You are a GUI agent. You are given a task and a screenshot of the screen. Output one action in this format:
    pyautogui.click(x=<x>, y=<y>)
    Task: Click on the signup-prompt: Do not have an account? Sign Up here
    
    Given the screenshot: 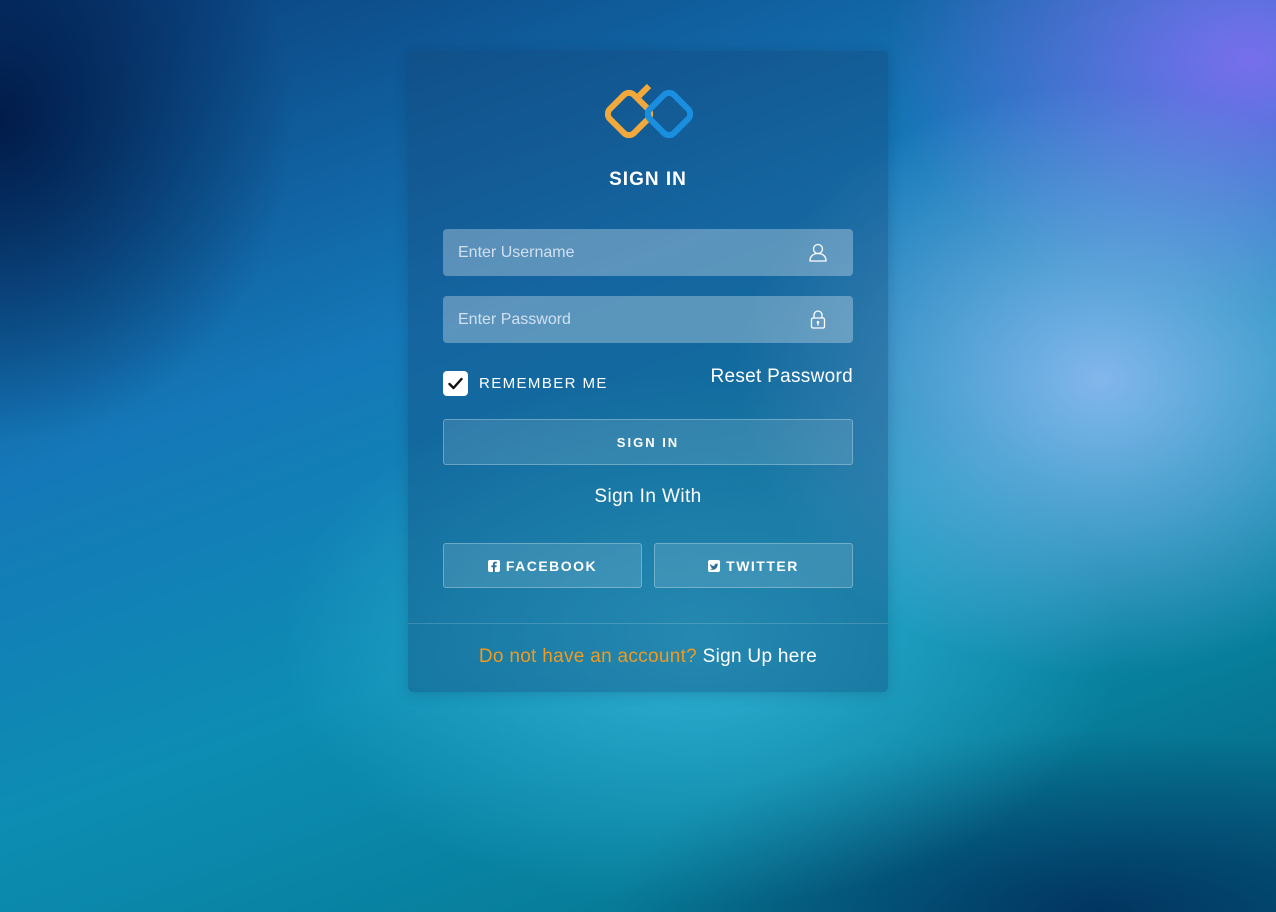 What is the action you would take?
    pyautogui.click(x=648, y=657)
    